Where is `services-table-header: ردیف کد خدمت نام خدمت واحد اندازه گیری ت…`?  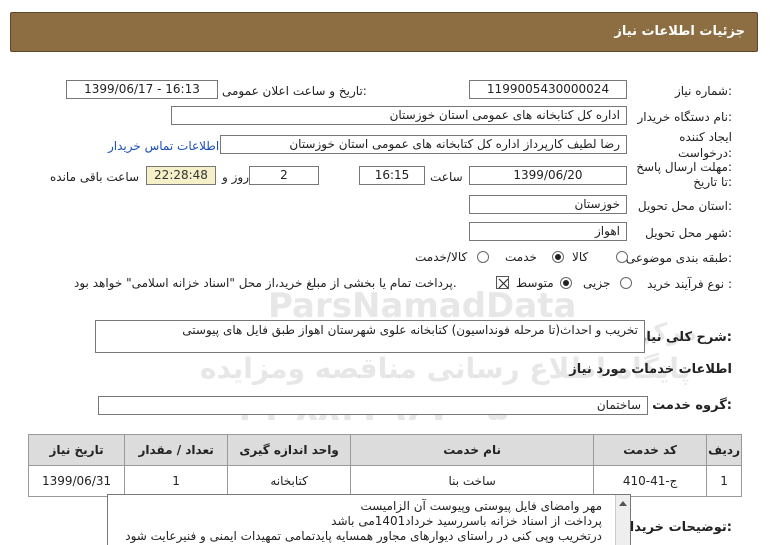
services-table-header: ردیف کد خدمت نام خدمت واحد اندازه گیری ت… is located at coordinates (384, 450).